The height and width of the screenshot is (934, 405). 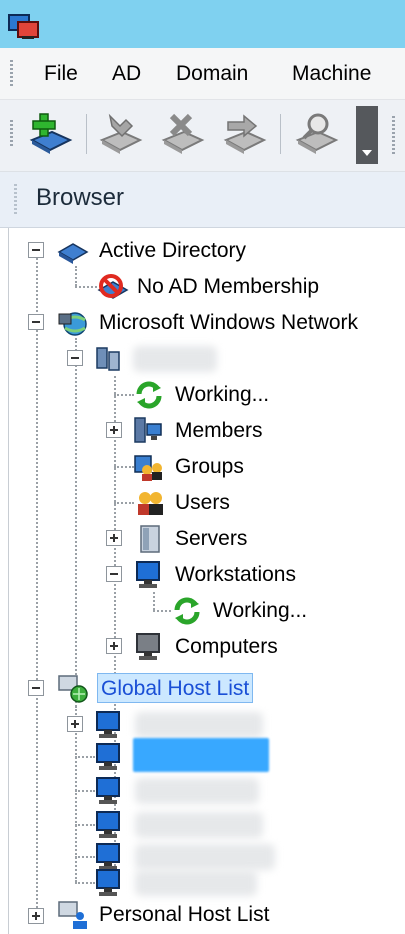 I want to click on menu-bar: File AD Domain Machine, so click(x=202, y=74).